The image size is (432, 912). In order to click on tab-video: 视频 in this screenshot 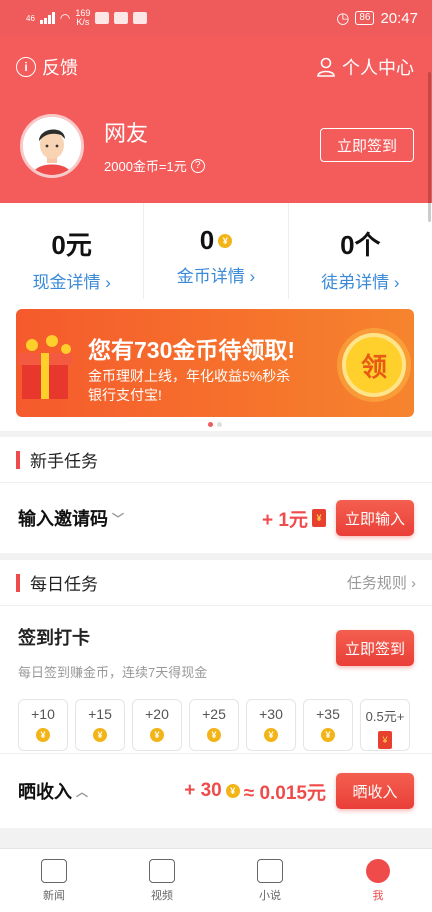, I will do `click(162, 880)`.